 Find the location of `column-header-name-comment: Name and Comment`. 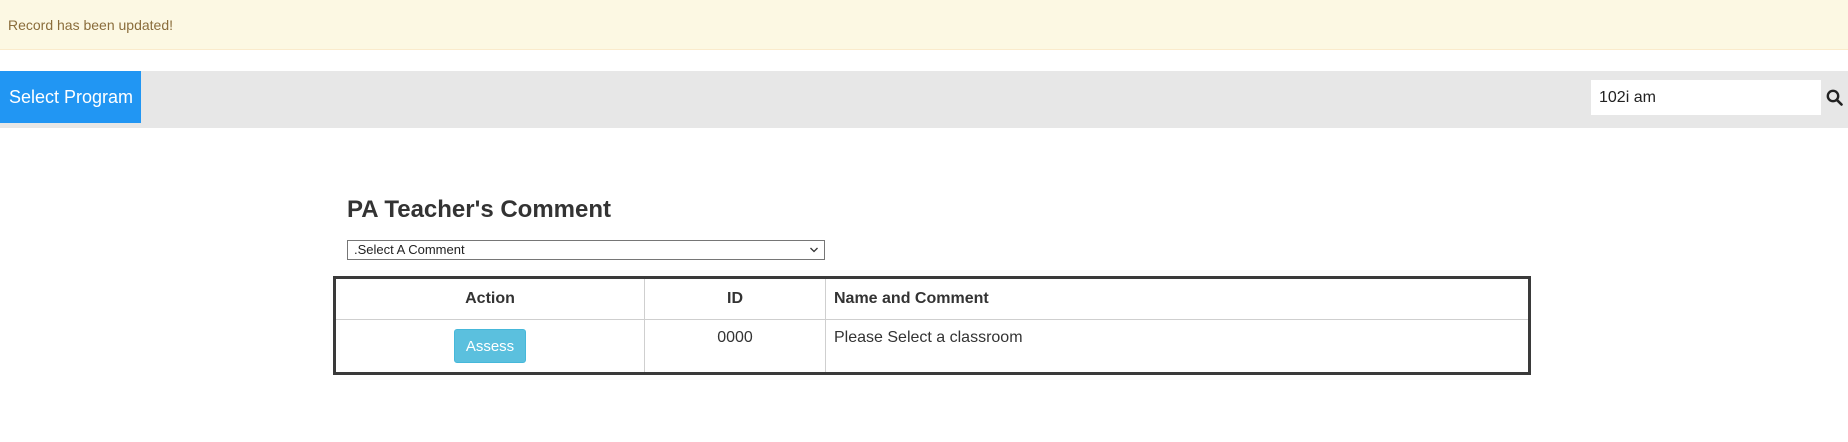

column-header-name-comment: Name and Comment is located at coordinates (1177, 298).